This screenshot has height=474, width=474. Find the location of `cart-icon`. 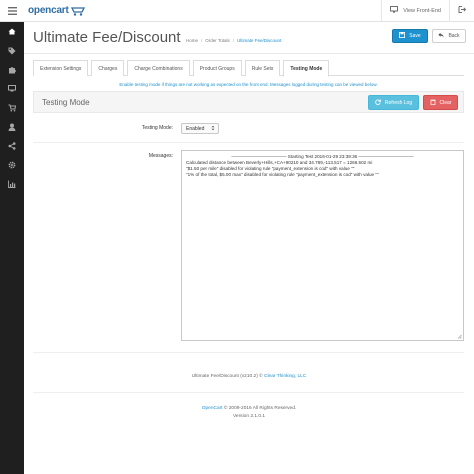

cart-icon is located at coordinates (12, 107).